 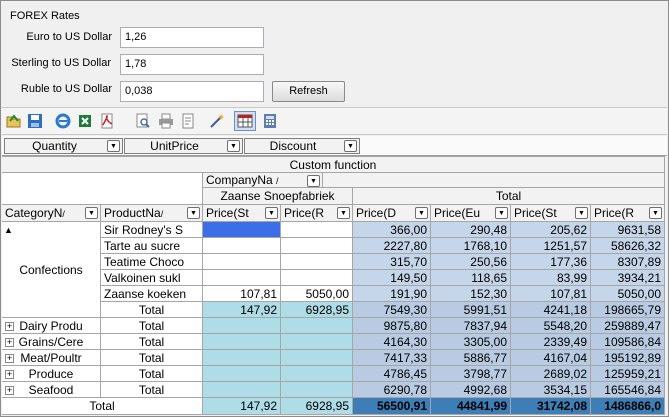 I want to click on cell-value: 195192,89, so click(x=628, y=358).